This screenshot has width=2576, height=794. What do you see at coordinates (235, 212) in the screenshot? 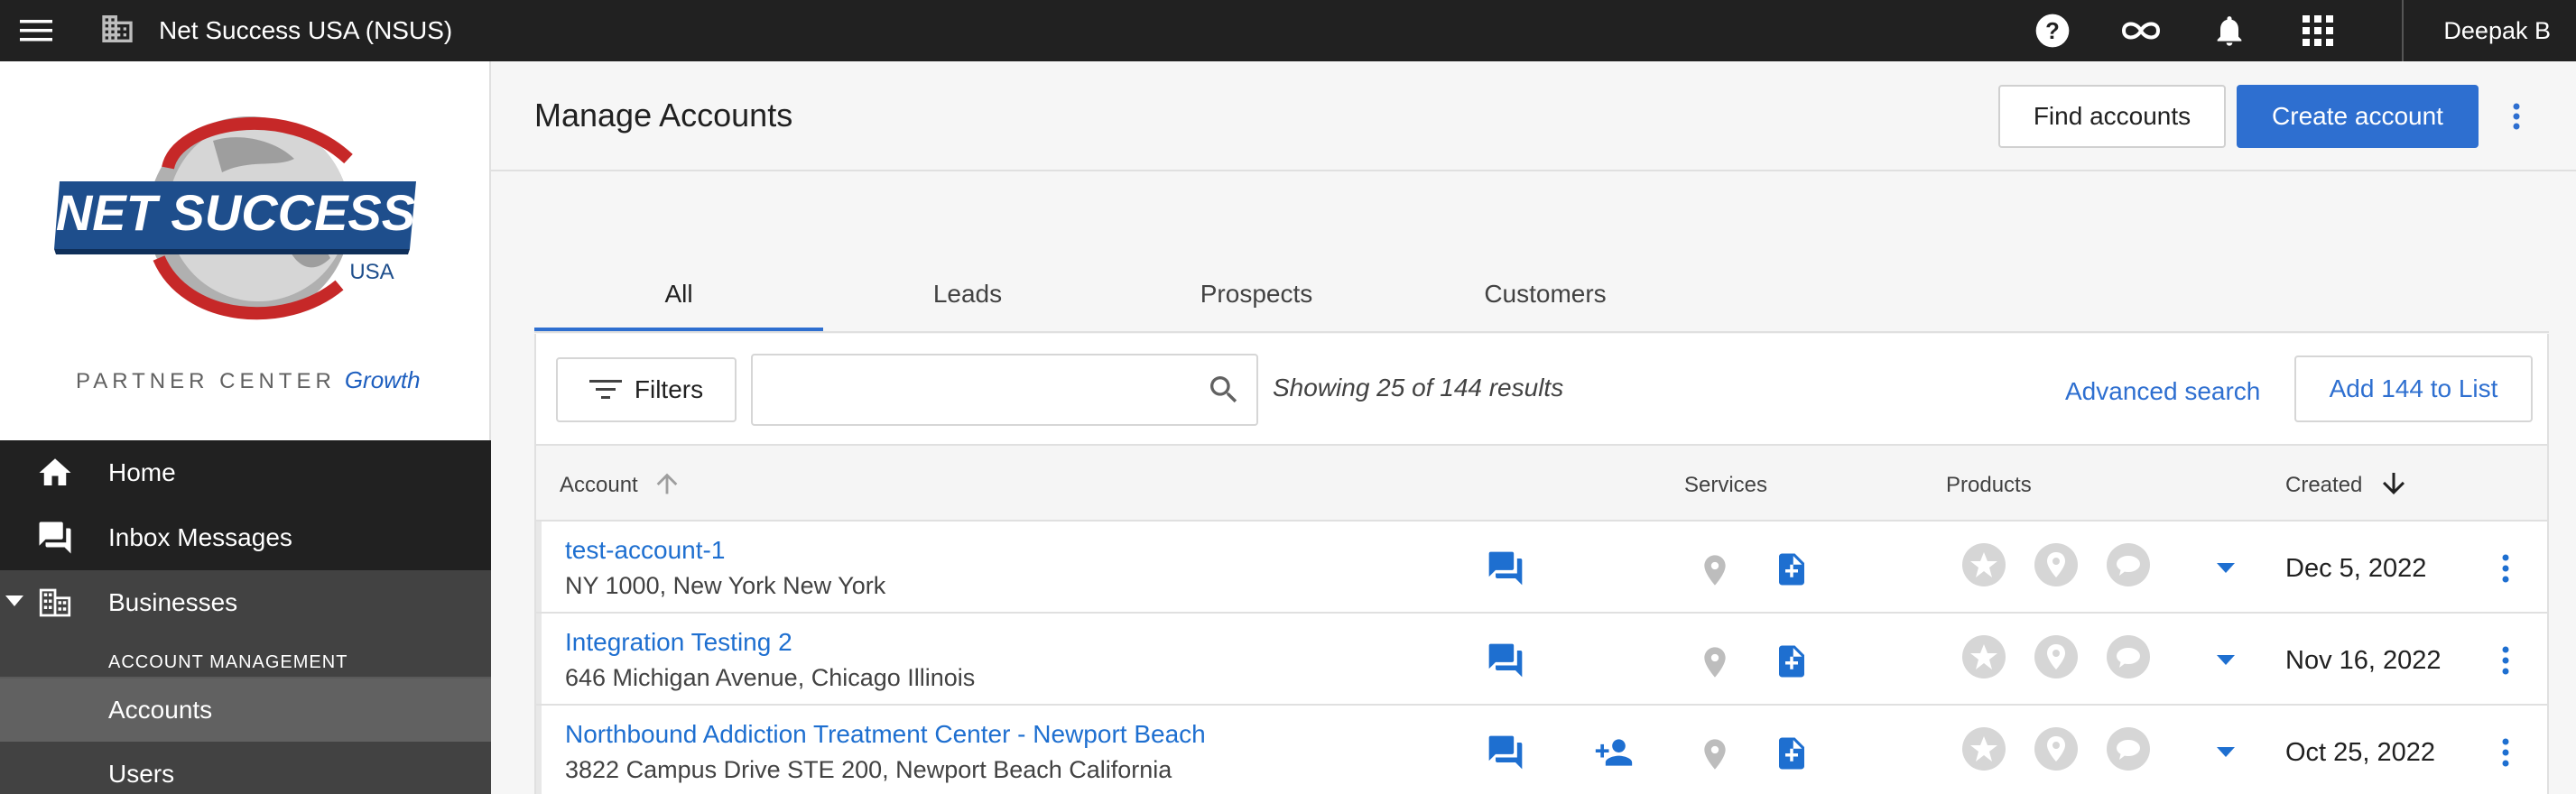
I see `logo-text: NET SUCCESS` at bounding box center [235, 212].